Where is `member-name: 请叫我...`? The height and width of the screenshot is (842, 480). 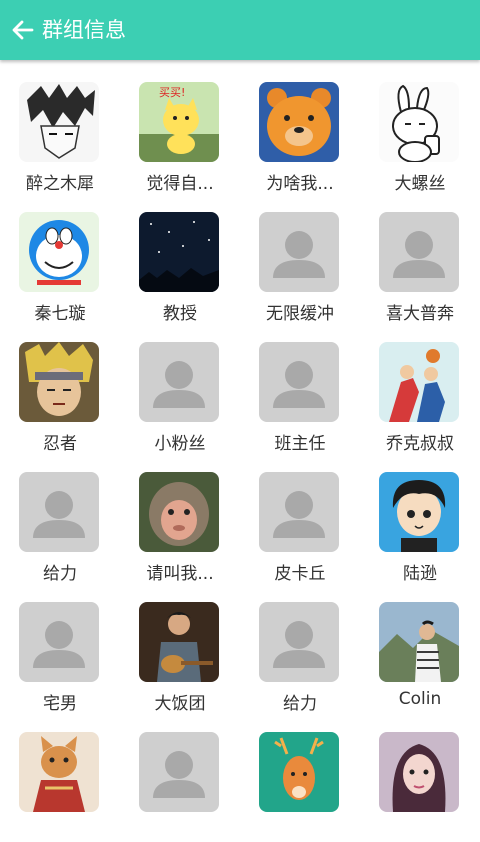
member-name: 请叫我... is located at coordinates (180, 574).